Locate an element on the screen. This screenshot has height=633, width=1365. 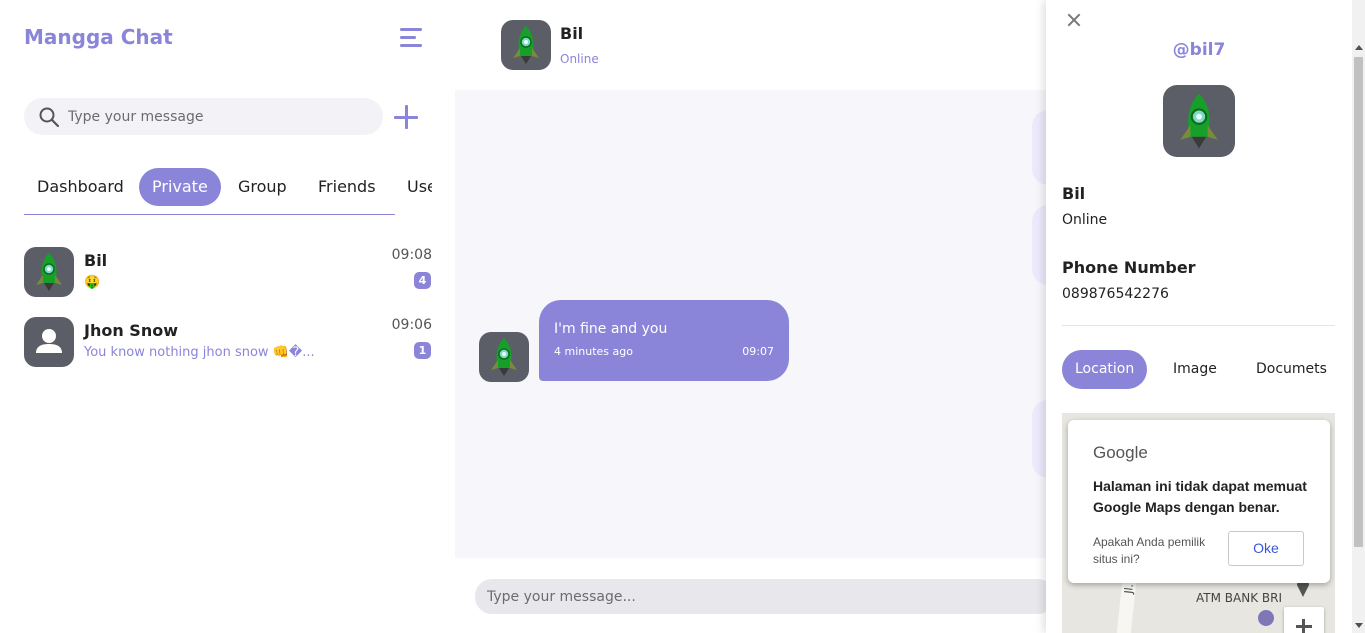
chat-time: 09:06 is located at coordinates (411, 325).